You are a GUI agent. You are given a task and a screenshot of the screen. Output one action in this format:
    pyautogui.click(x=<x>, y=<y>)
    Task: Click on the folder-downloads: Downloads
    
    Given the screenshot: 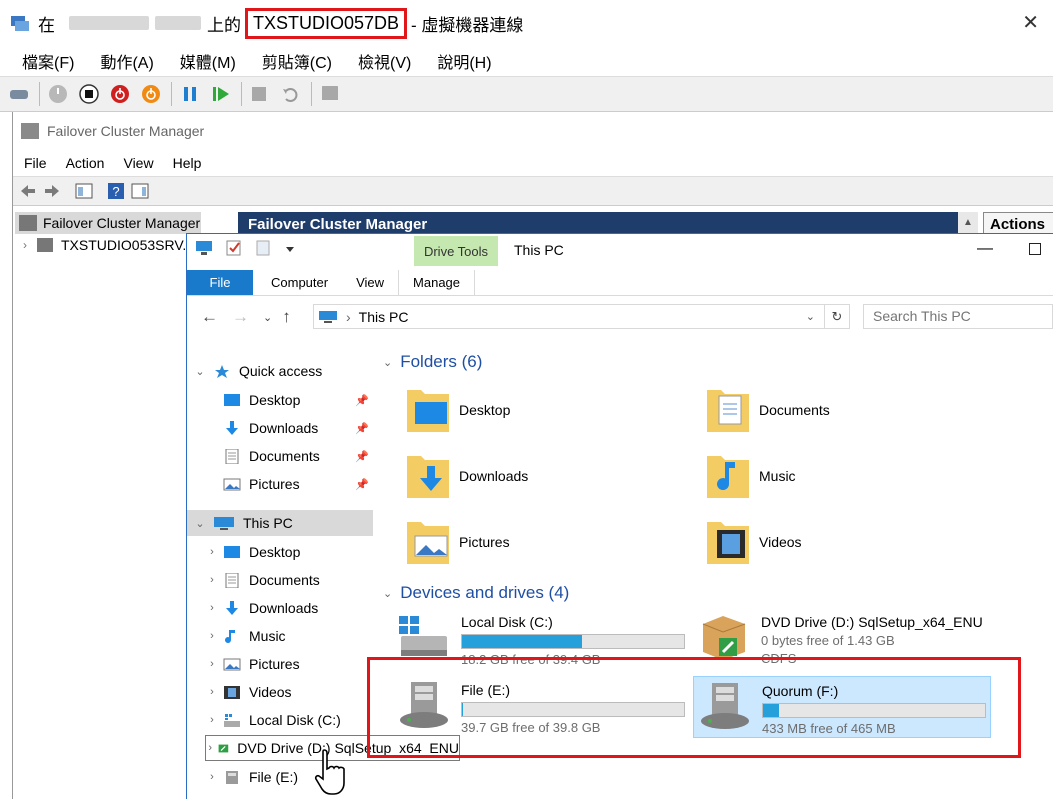 What is the action you would take?
    pyautogui.click(x=466, y=476)
    